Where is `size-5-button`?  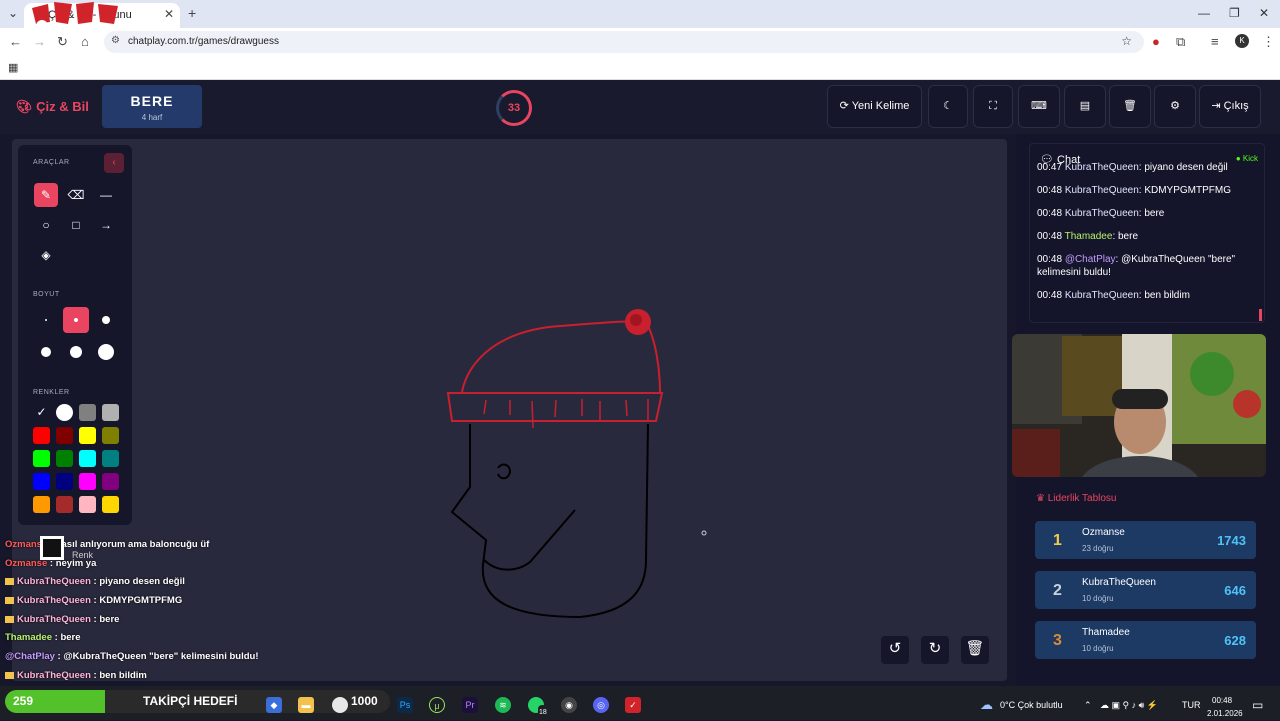
size-5-button is located at coordinates (76, 352).